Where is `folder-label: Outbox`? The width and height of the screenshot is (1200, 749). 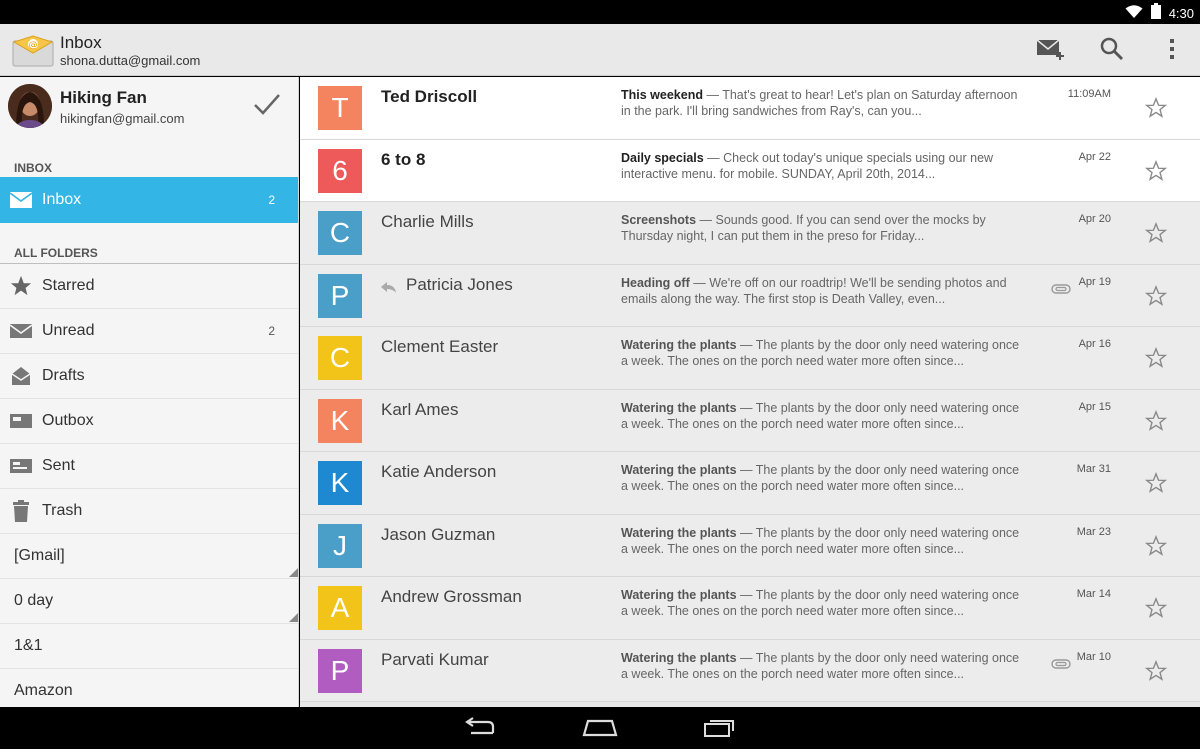
folder-label: Outbox is located at coordinates (68, 420).